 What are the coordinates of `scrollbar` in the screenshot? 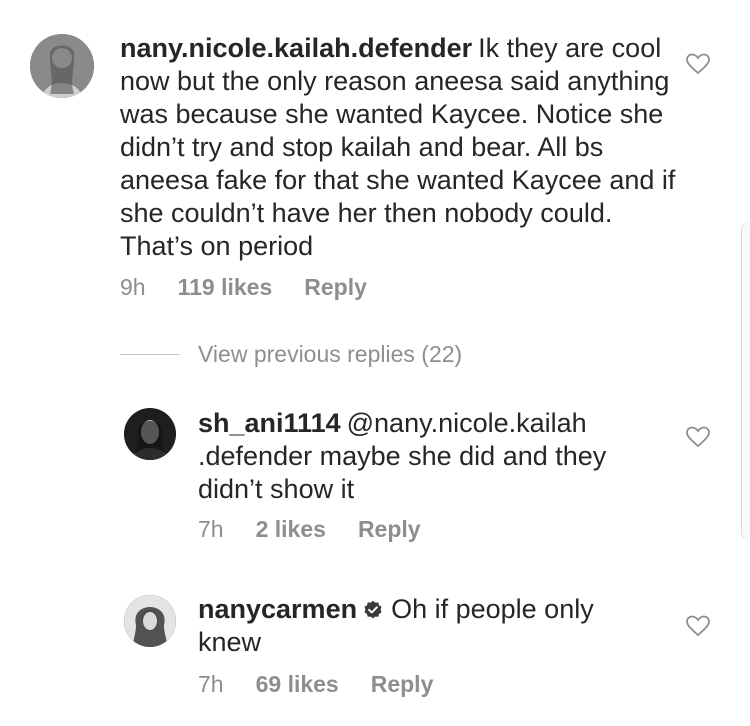 It's located at (745, 381).